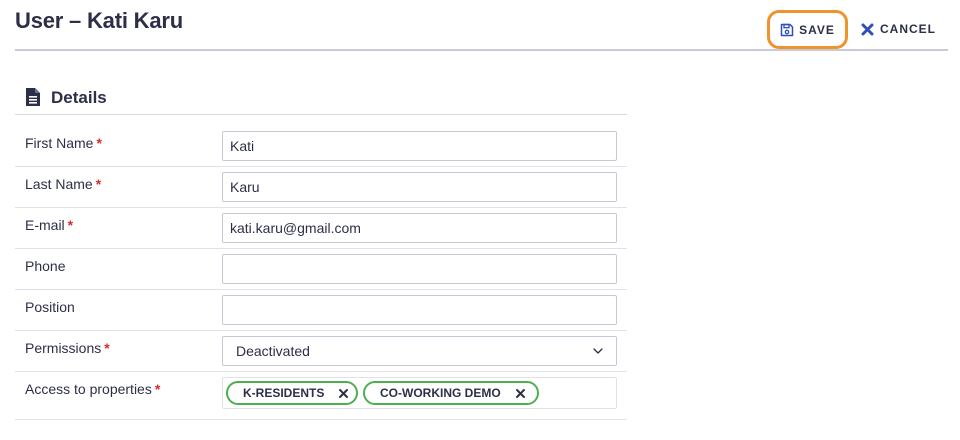 Image resolution: width=960 pixels, height=440 pixels. I want to click on form-row-position: Position, so click(321, 310).